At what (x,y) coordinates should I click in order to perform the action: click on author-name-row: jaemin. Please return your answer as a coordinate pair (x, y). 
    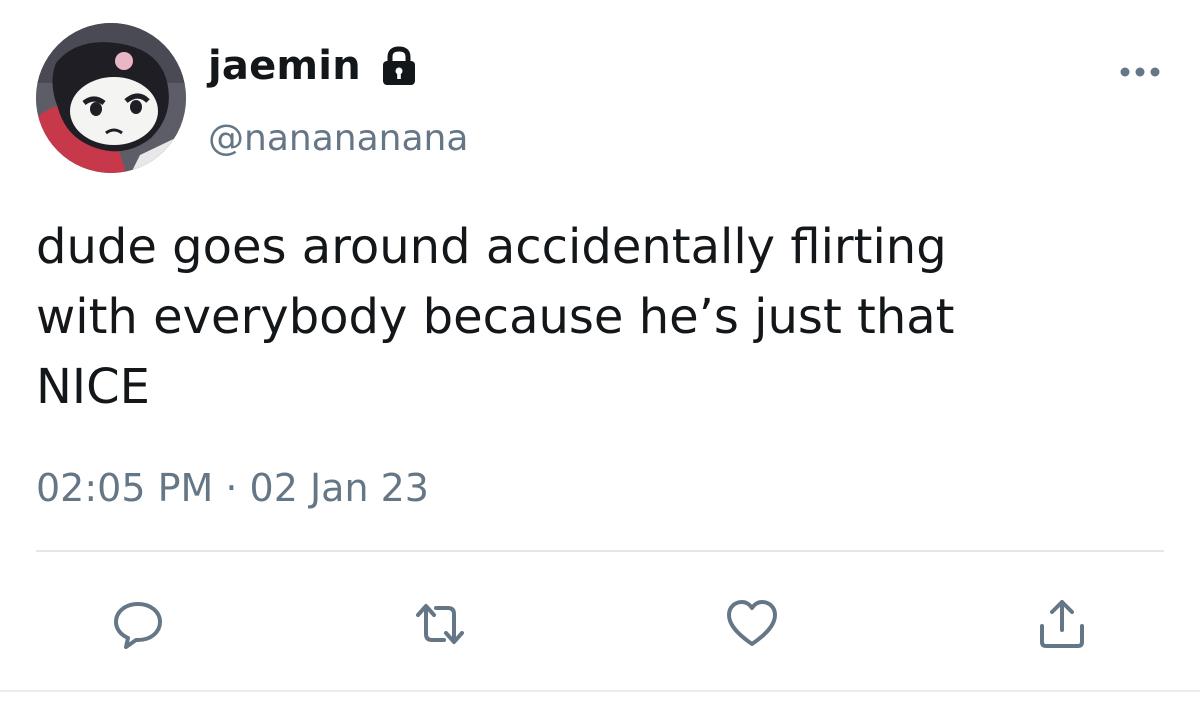
    Looking at the image, I should click on (313, 66).